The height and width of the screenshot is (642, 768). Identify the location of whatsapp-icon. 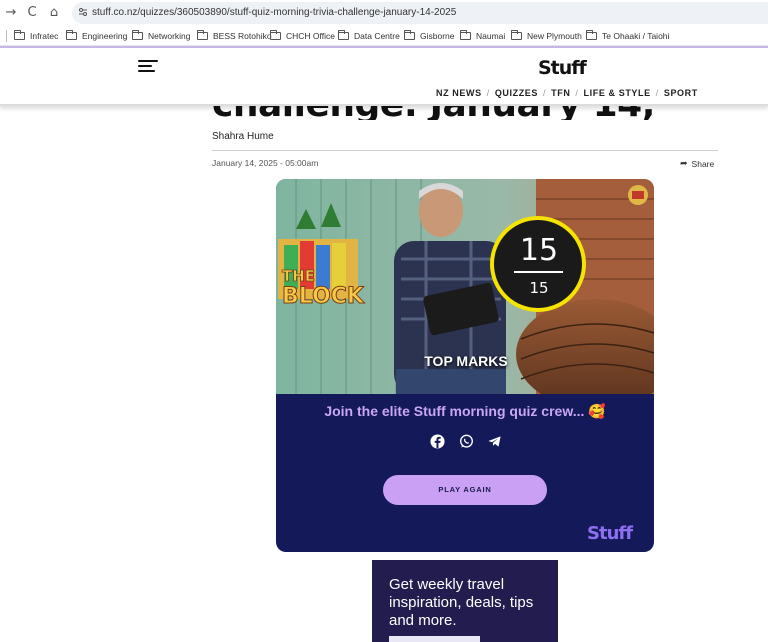
(466, 441).